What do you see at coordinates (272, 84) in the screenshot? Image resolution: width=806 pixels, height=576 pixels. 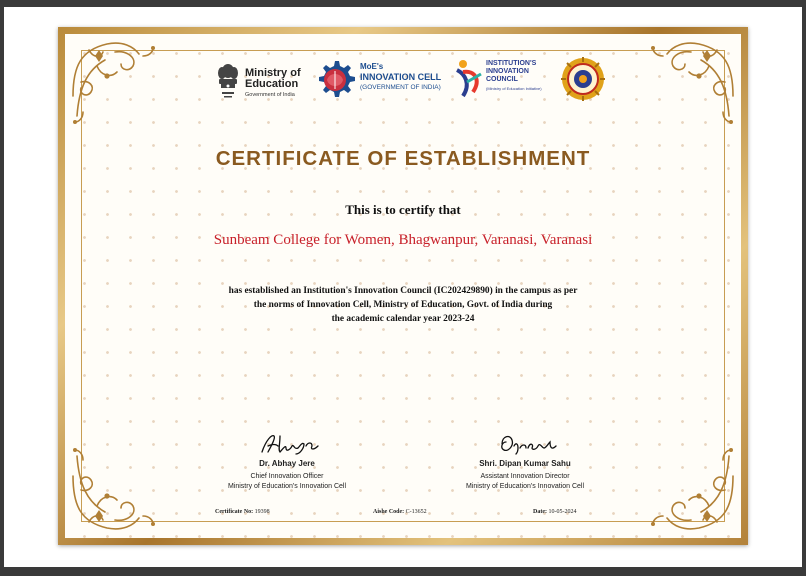 I see `moe-line-2: Education` at bounding box center [272, 84].